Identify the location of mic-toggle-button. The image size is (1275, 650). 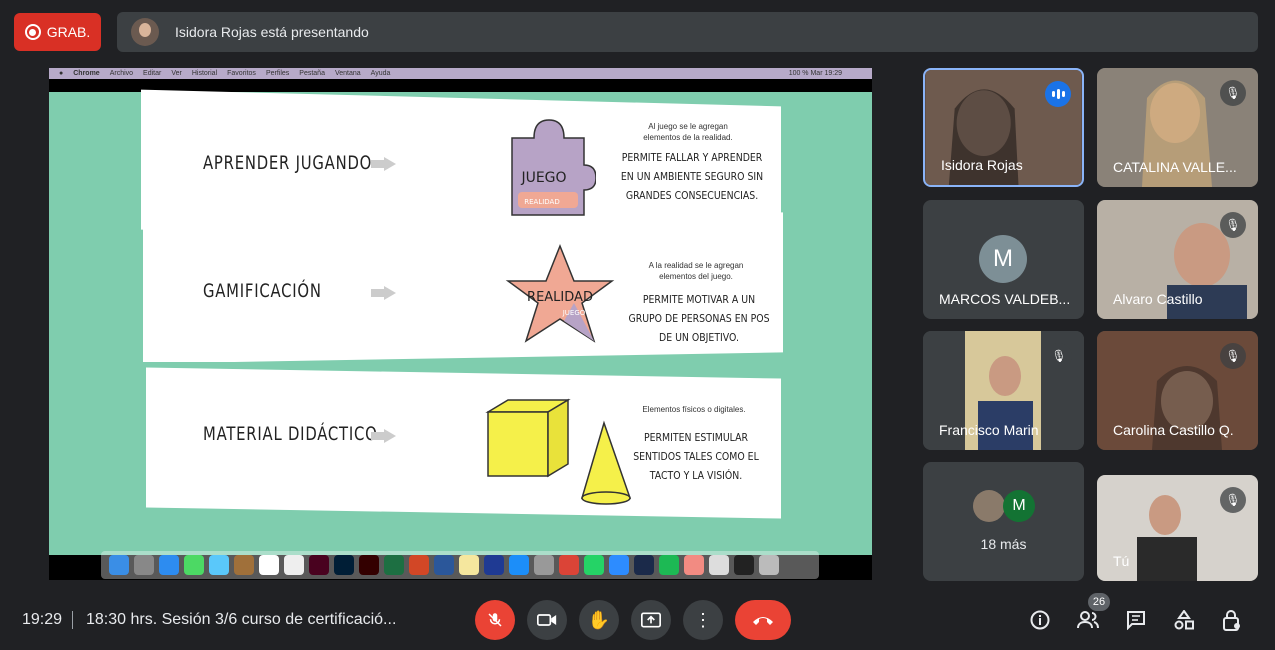
(495, 620).